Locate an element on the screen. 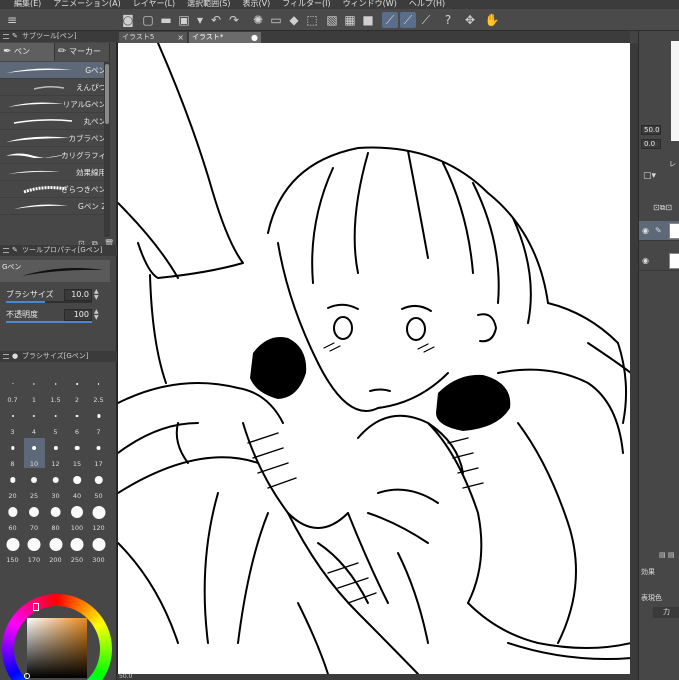  move-icon: ✥ is located at coordinates (470, 20).